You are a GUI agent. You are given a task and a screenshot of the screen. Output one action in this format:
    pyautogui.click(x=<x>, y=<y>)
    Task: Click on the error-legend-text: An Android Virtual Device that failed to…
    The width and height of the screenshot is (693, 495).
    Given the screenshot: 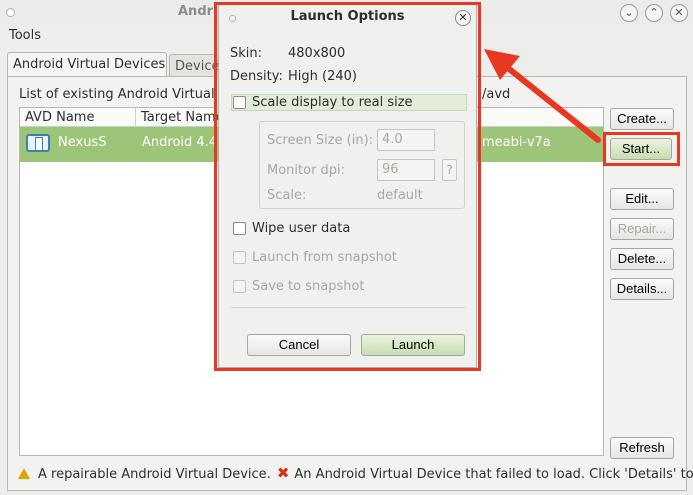 What is the action you would take?
    pyautogui.click(x=493, y=474)
    